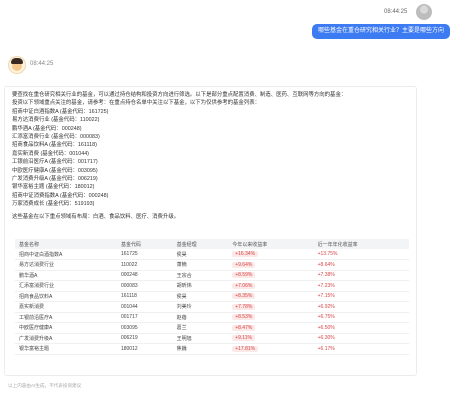 The image size is (466, 400). Describe the element at coordinates (244, 285) in the screenshot. I see `ytd-return-badge: +7.06%` at that location.